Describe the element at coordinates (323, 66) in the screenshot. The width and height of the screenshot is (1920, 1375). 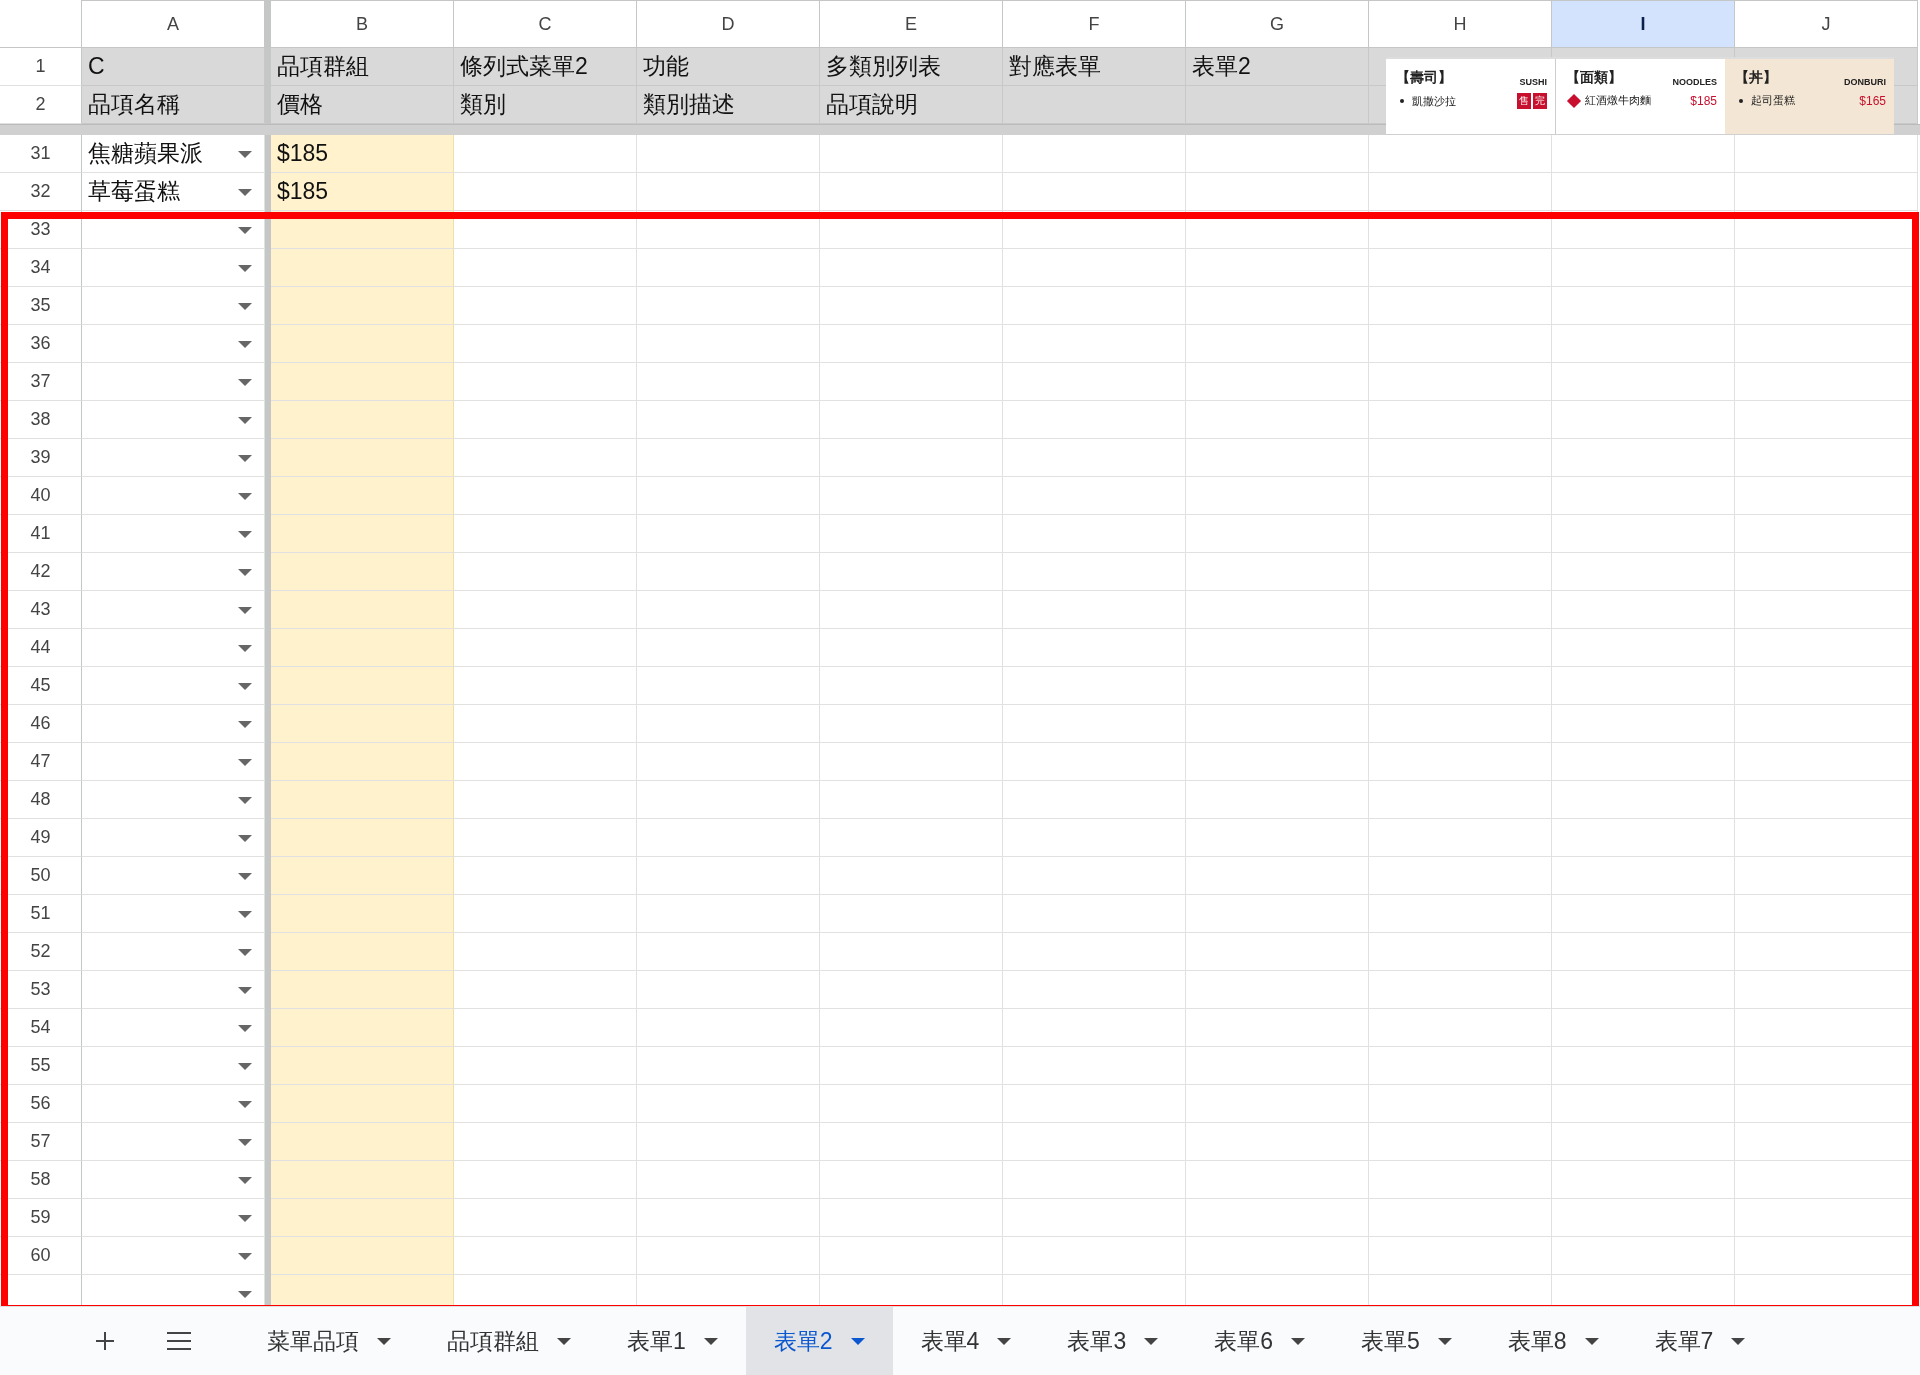
I see `cell-text: 品項群組` at that location.